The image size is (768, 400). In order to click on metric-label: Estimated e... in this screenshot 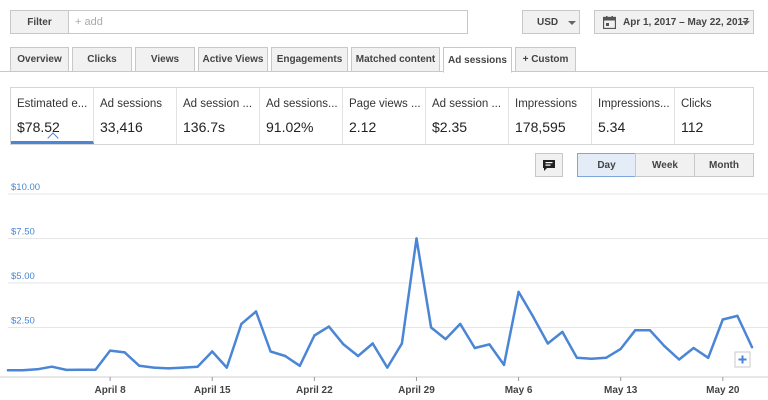, I will do `click(52, 104)`.